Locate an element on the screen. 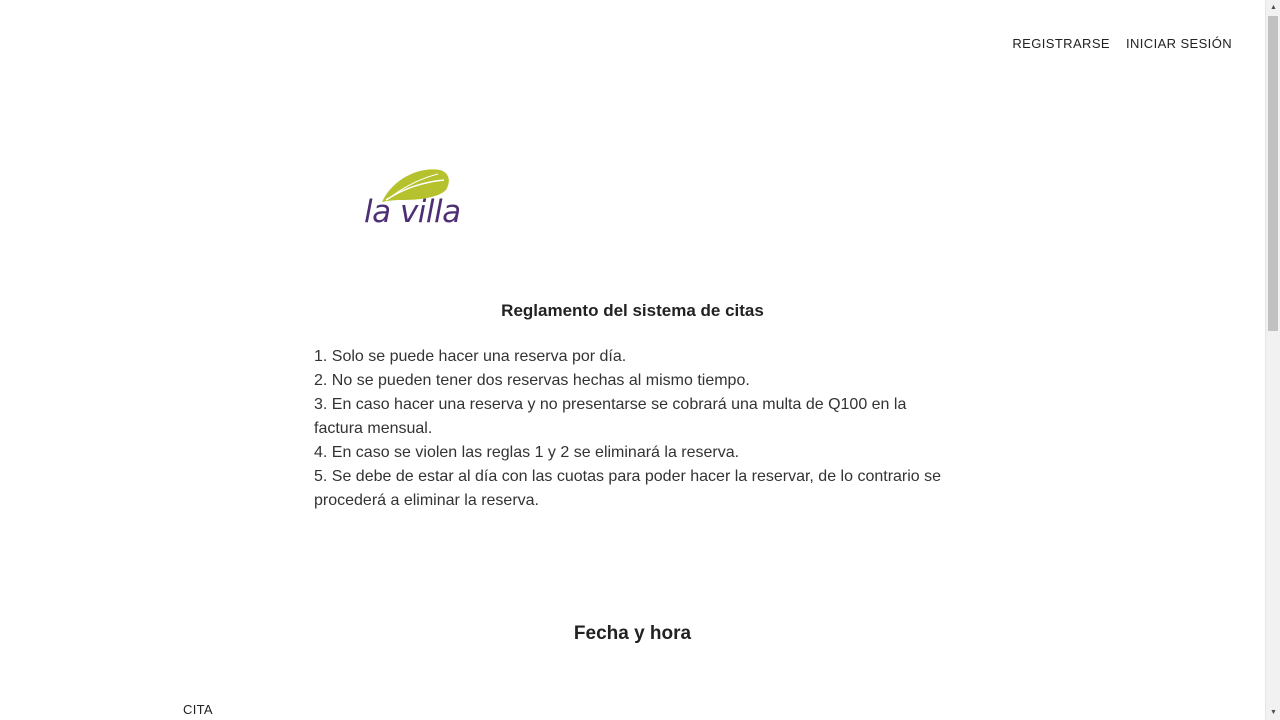  la-villa-logo: la villa is located at coordinates (415, 200).